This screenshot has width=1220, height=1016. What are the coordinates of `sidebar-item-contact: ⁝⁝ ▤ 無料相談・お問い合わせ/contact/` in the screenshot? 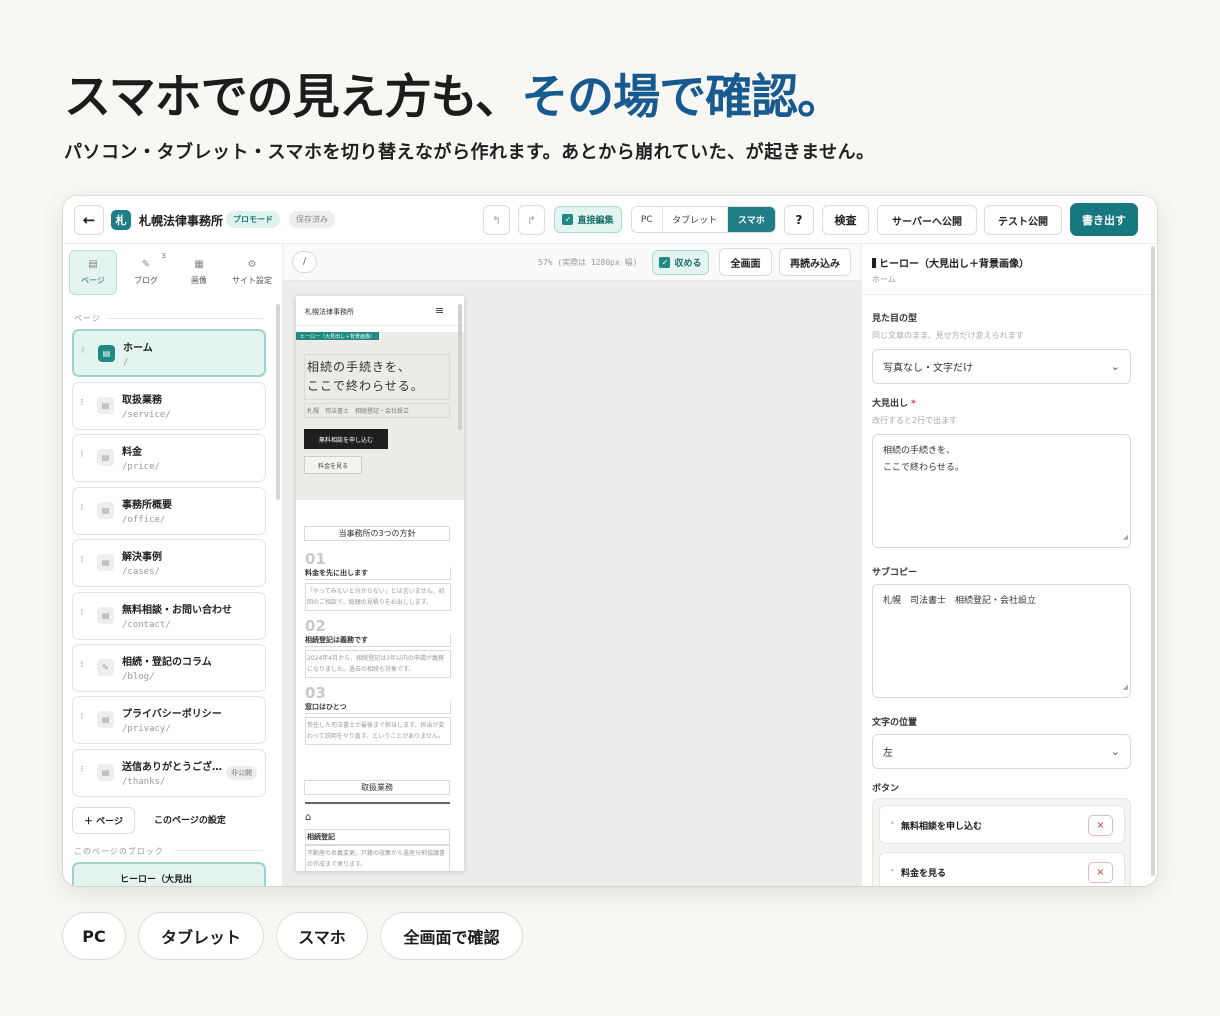 It's located at (169, 616).